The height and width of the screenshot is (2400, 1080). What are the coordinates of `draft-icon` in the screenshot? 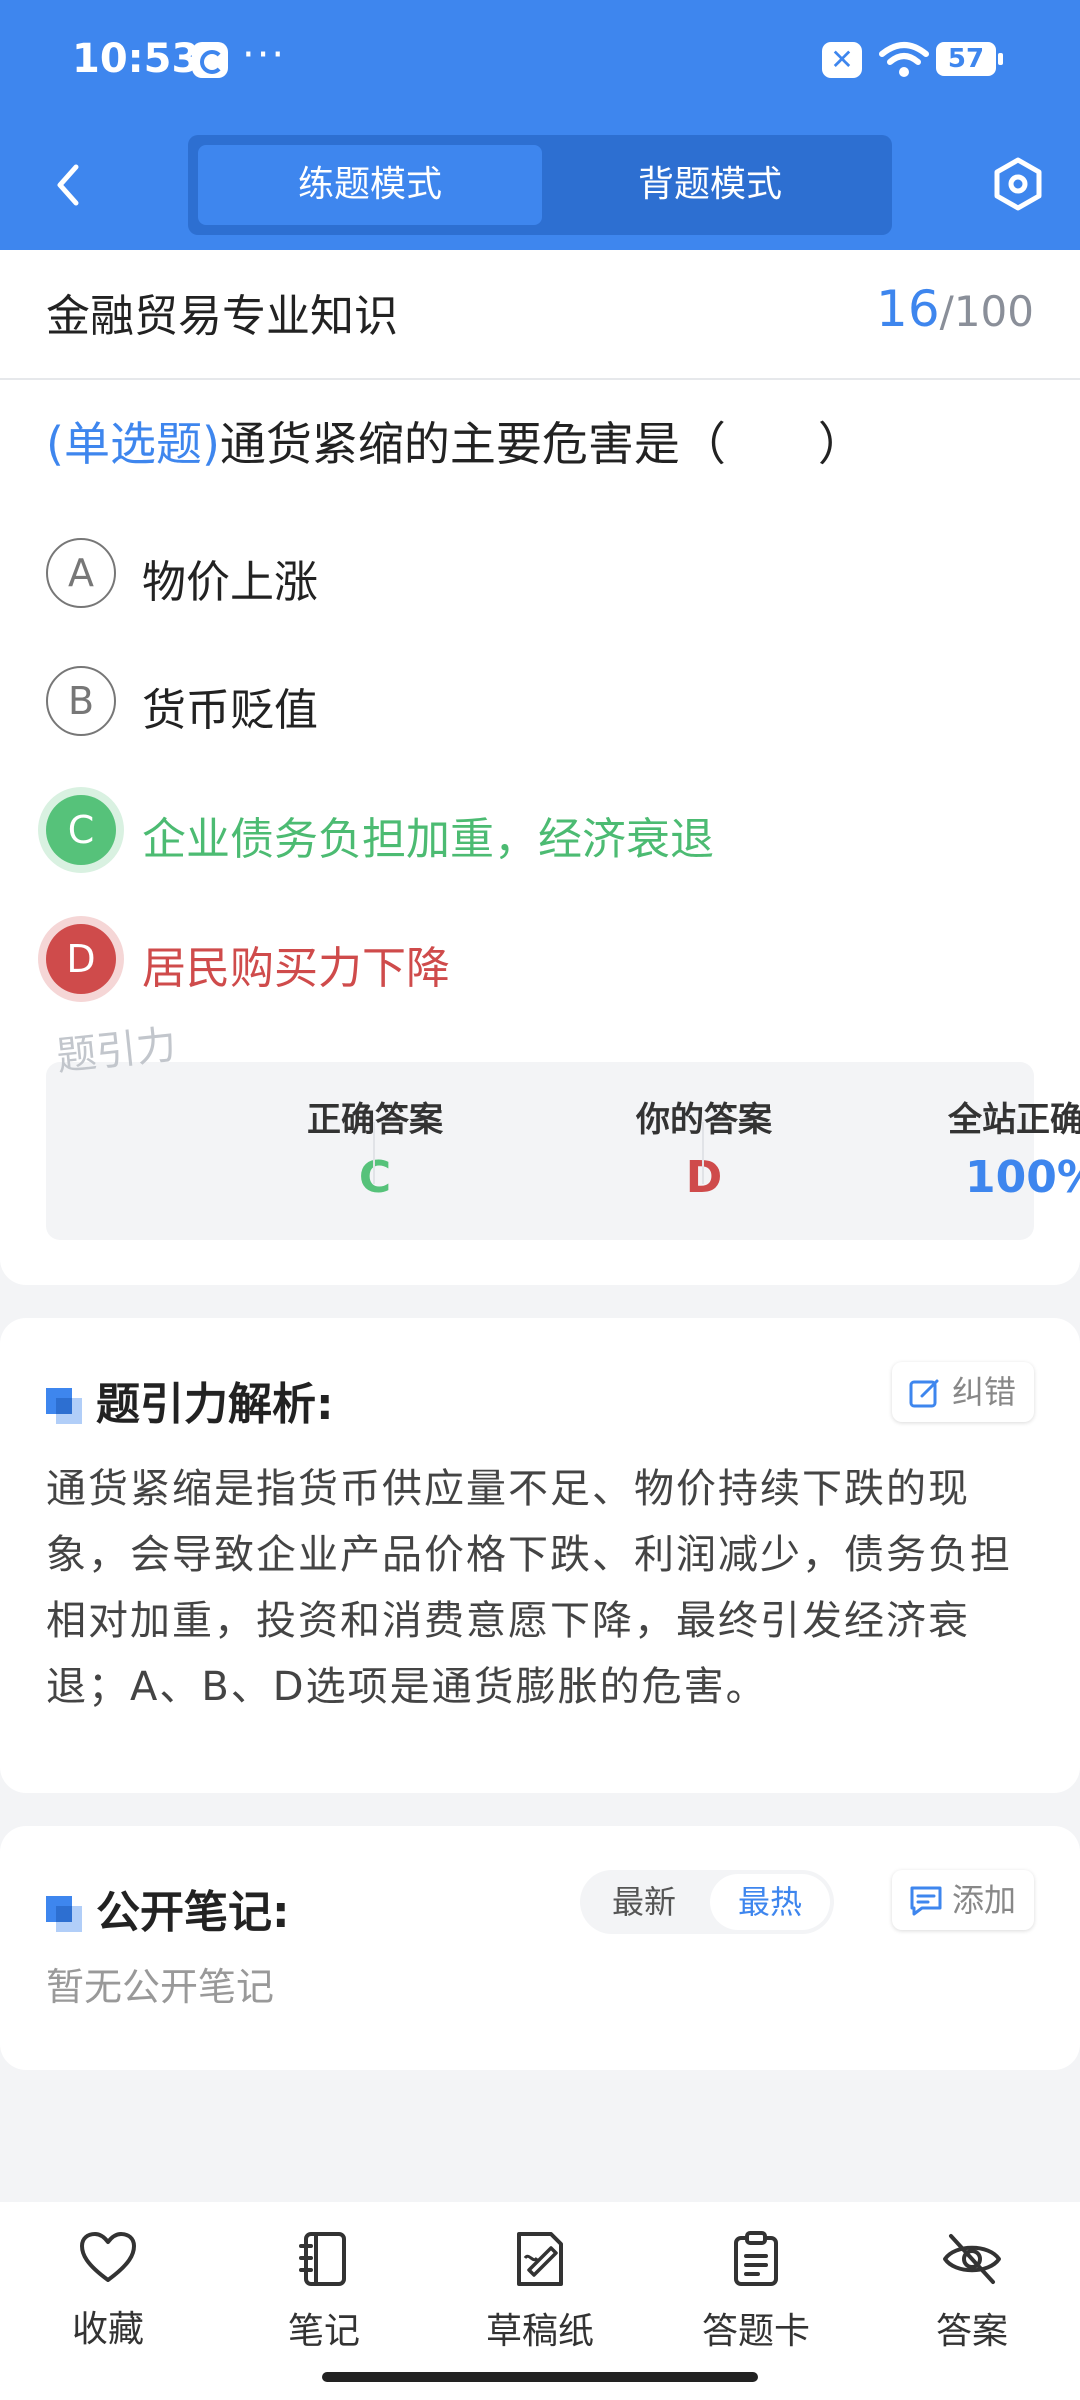 It's located at (540, 2259).